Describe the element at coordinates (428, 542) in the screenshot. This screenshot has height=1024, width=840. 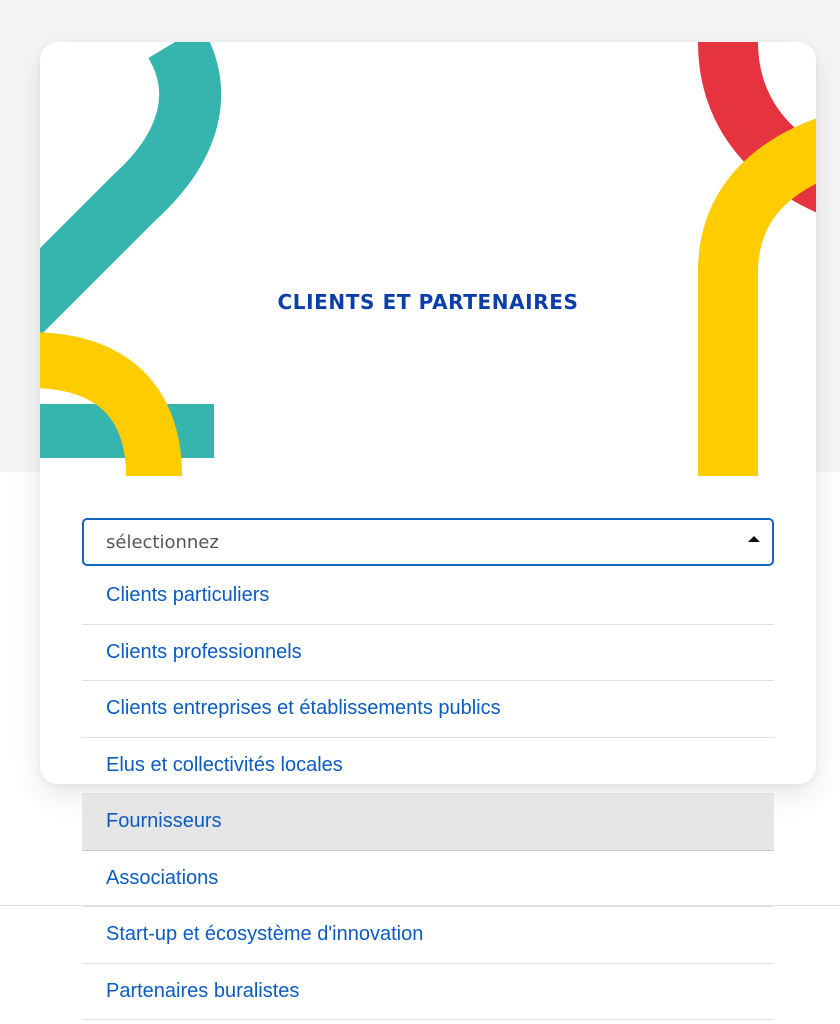
I see `audience-select: sélectionnez` at that location.